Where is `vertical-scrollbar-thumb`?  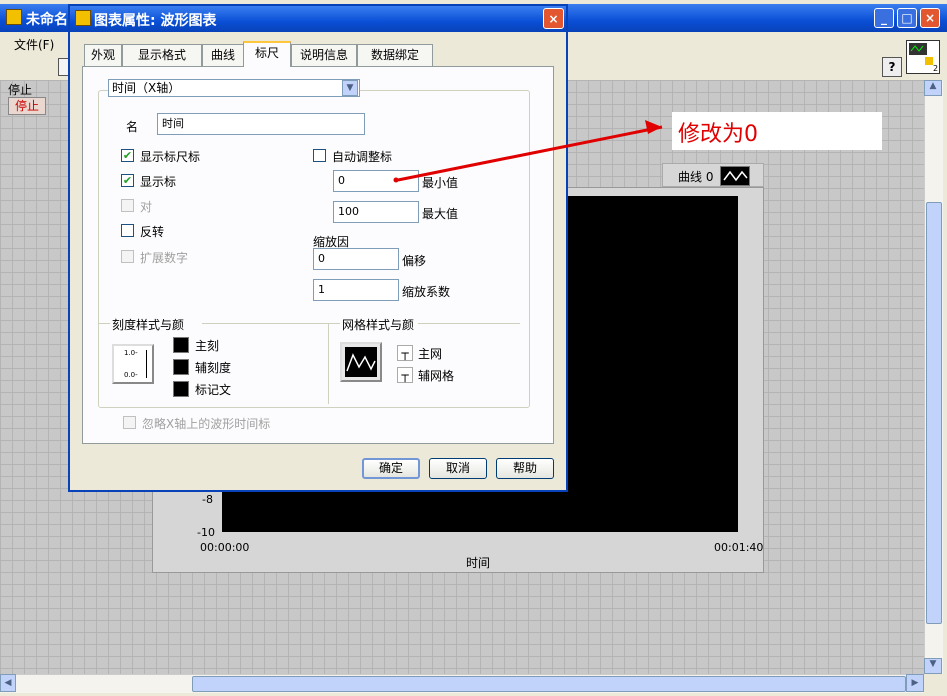 vertical-scrollbar-thumb is located at coordinates (934, 413).